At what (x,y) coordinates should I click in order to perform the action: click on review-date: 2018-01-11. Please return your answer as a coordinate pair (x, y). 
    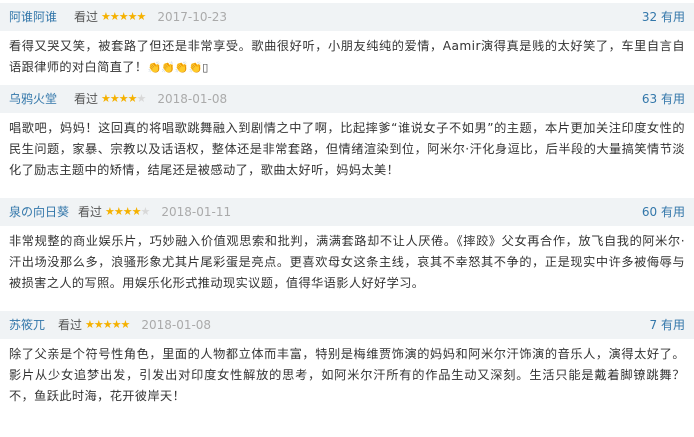
    Looking at the image, I should click on (196, 212).